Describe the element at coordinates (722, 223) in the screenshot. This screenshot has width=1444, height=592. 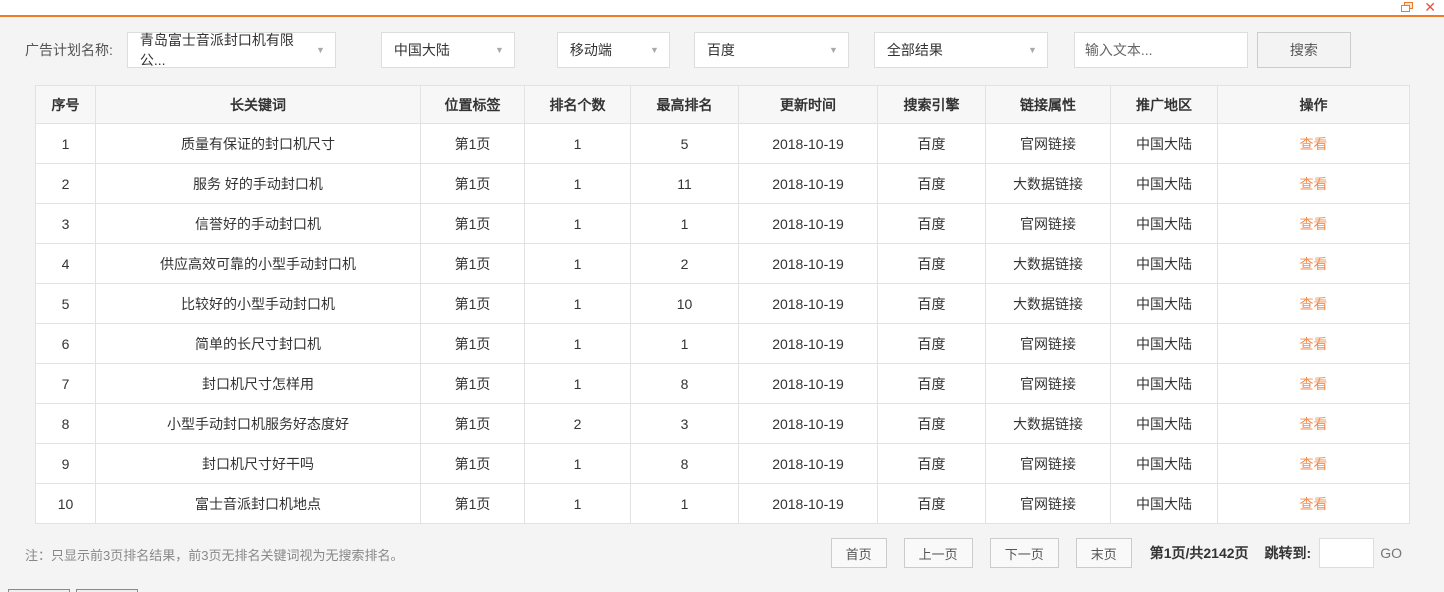
I see `table-row: 3 信誉好的手动封口机 第1页 1 1 2018-10-19 百度 官网链接 中国大陆 查看` at that location.